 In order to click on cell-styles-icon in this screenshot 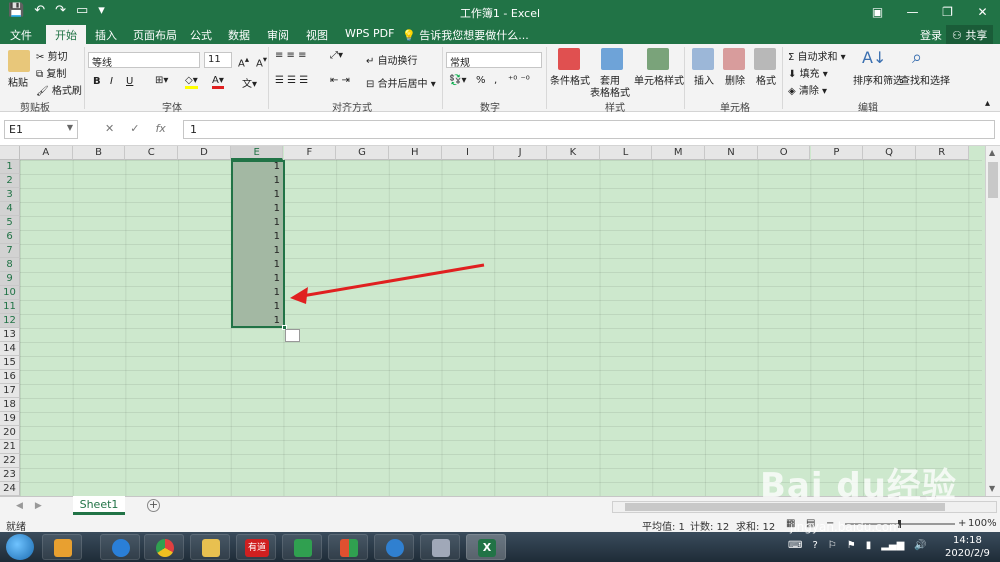, I will do `click(658, 59)`.